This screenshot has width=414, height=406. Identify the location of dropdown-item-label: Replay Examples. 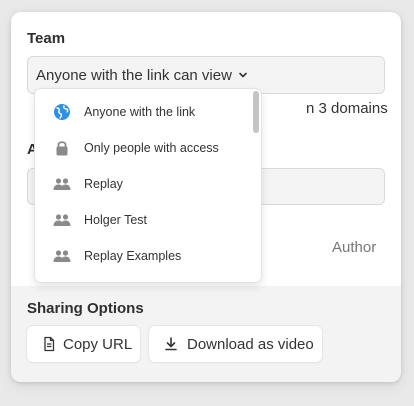
(133, 256).